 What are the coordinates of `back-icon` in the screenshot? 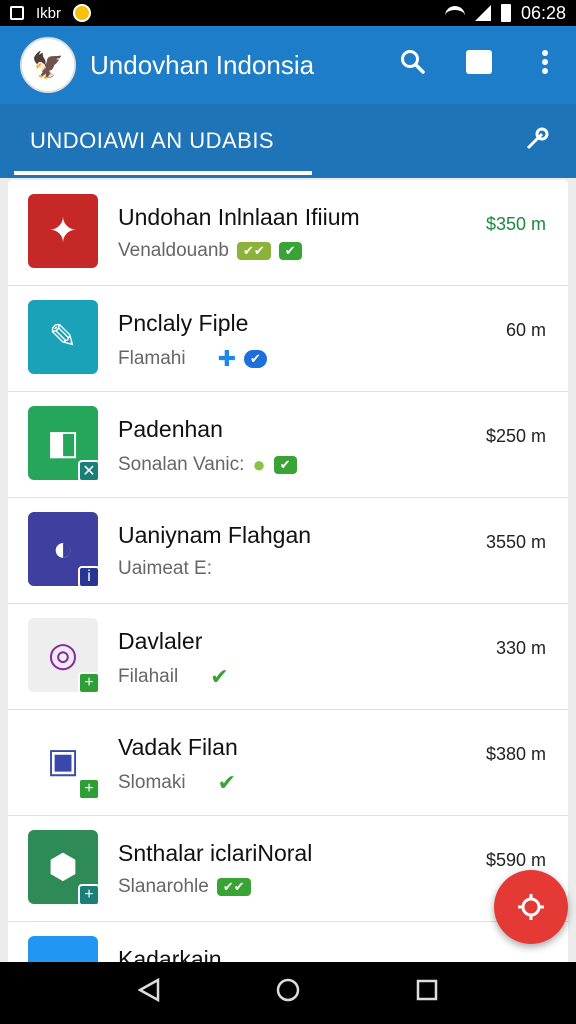 It's located at (149, 993).